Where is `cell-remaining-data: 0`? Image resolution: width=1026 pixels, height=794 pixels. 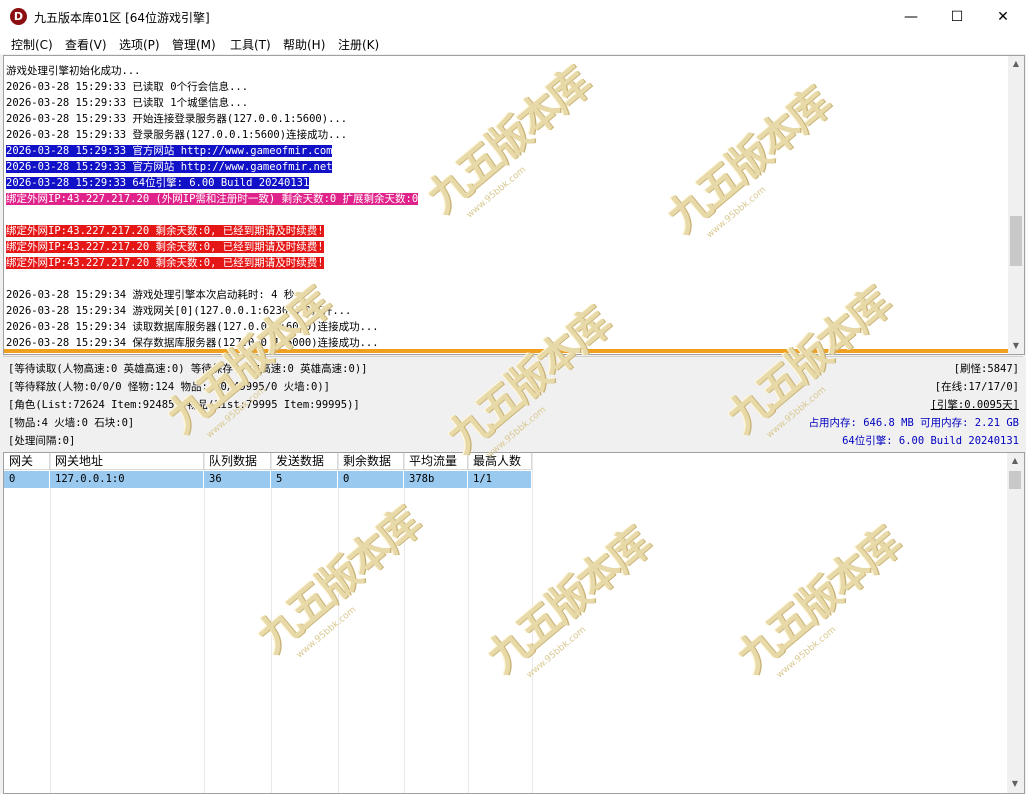 cell-remaining-data: 0 is located at coordinates (371, 479).